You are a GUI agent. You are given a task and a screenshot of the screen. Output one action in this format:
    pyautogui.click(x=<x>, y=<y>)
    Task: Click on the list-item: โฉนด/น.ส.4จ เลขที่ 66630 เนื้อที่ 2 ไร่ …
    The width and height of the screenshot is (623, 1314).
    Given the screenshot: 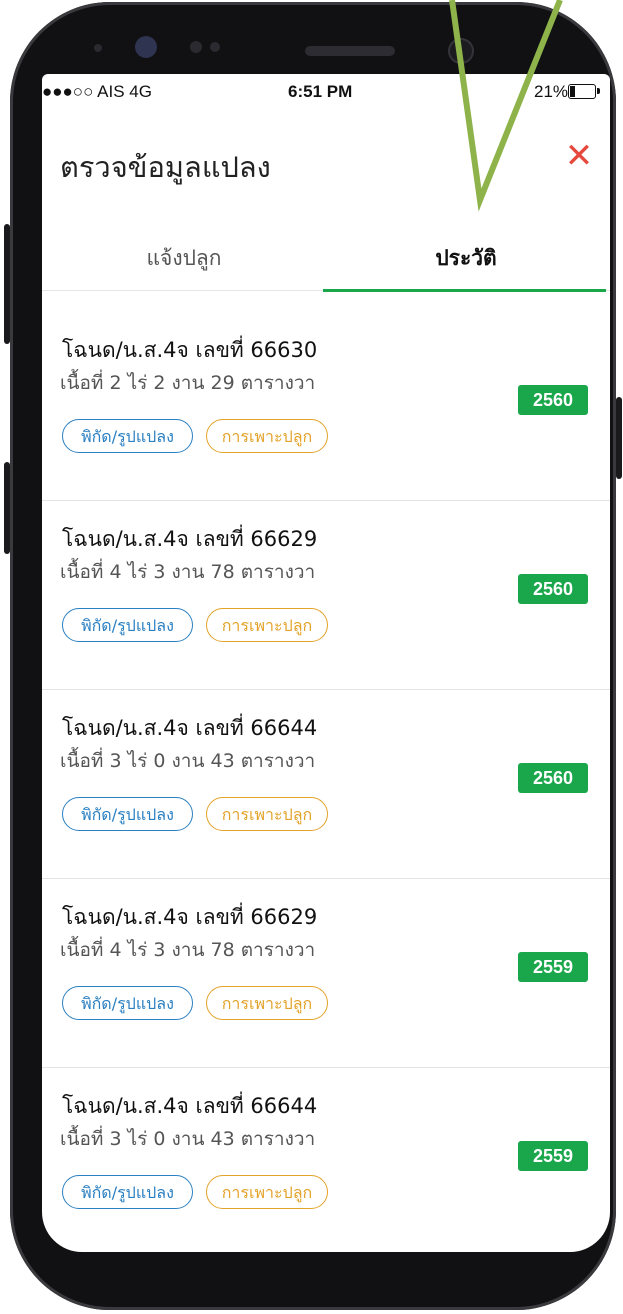 What is the action you would take?
    pyautogui.click(x=326, y=406)
    